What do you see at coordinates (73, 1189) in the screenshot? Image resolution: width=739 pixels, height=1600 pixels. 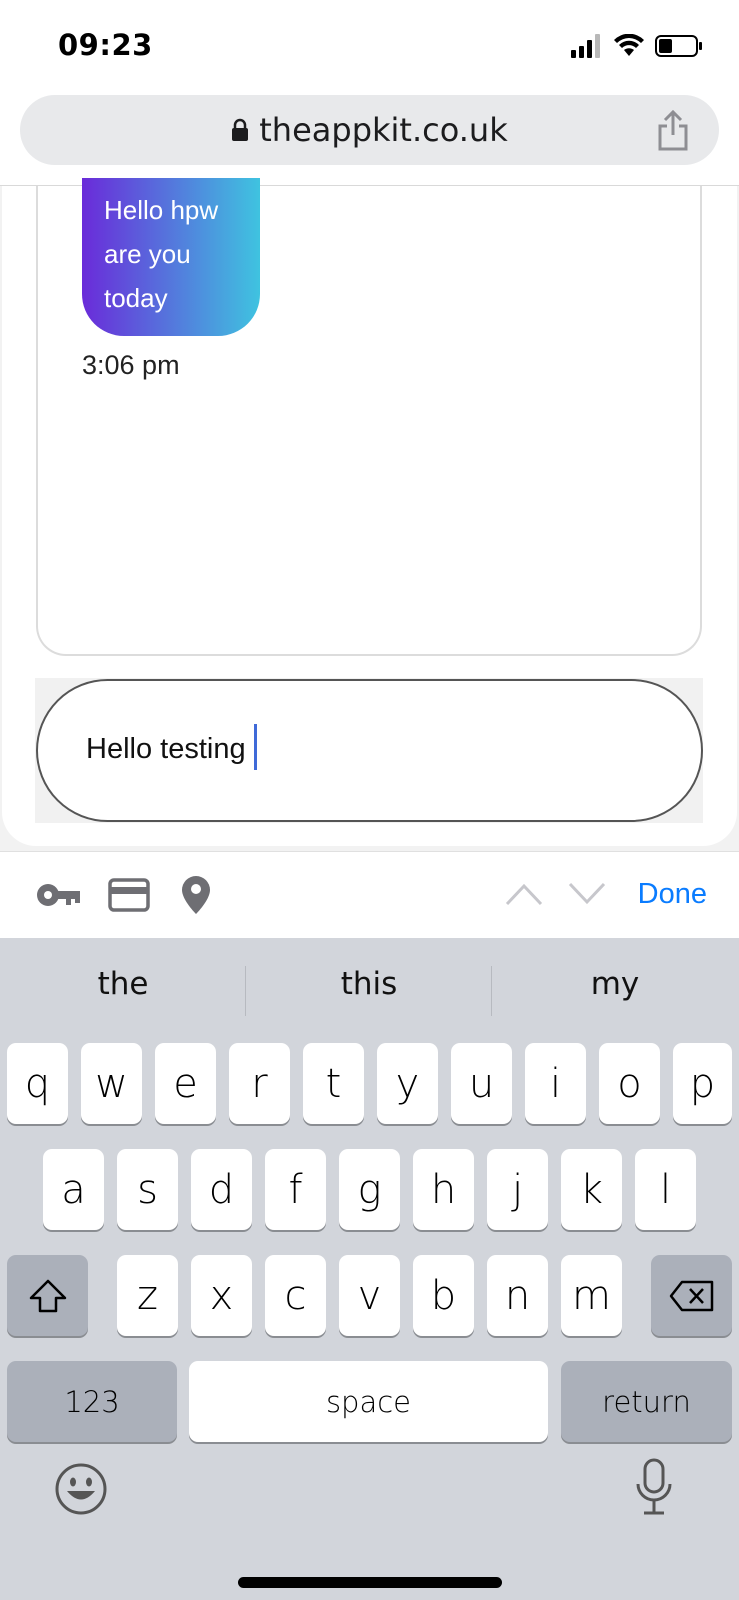 I see `key-a: a` at bounding box center [73, 1189].